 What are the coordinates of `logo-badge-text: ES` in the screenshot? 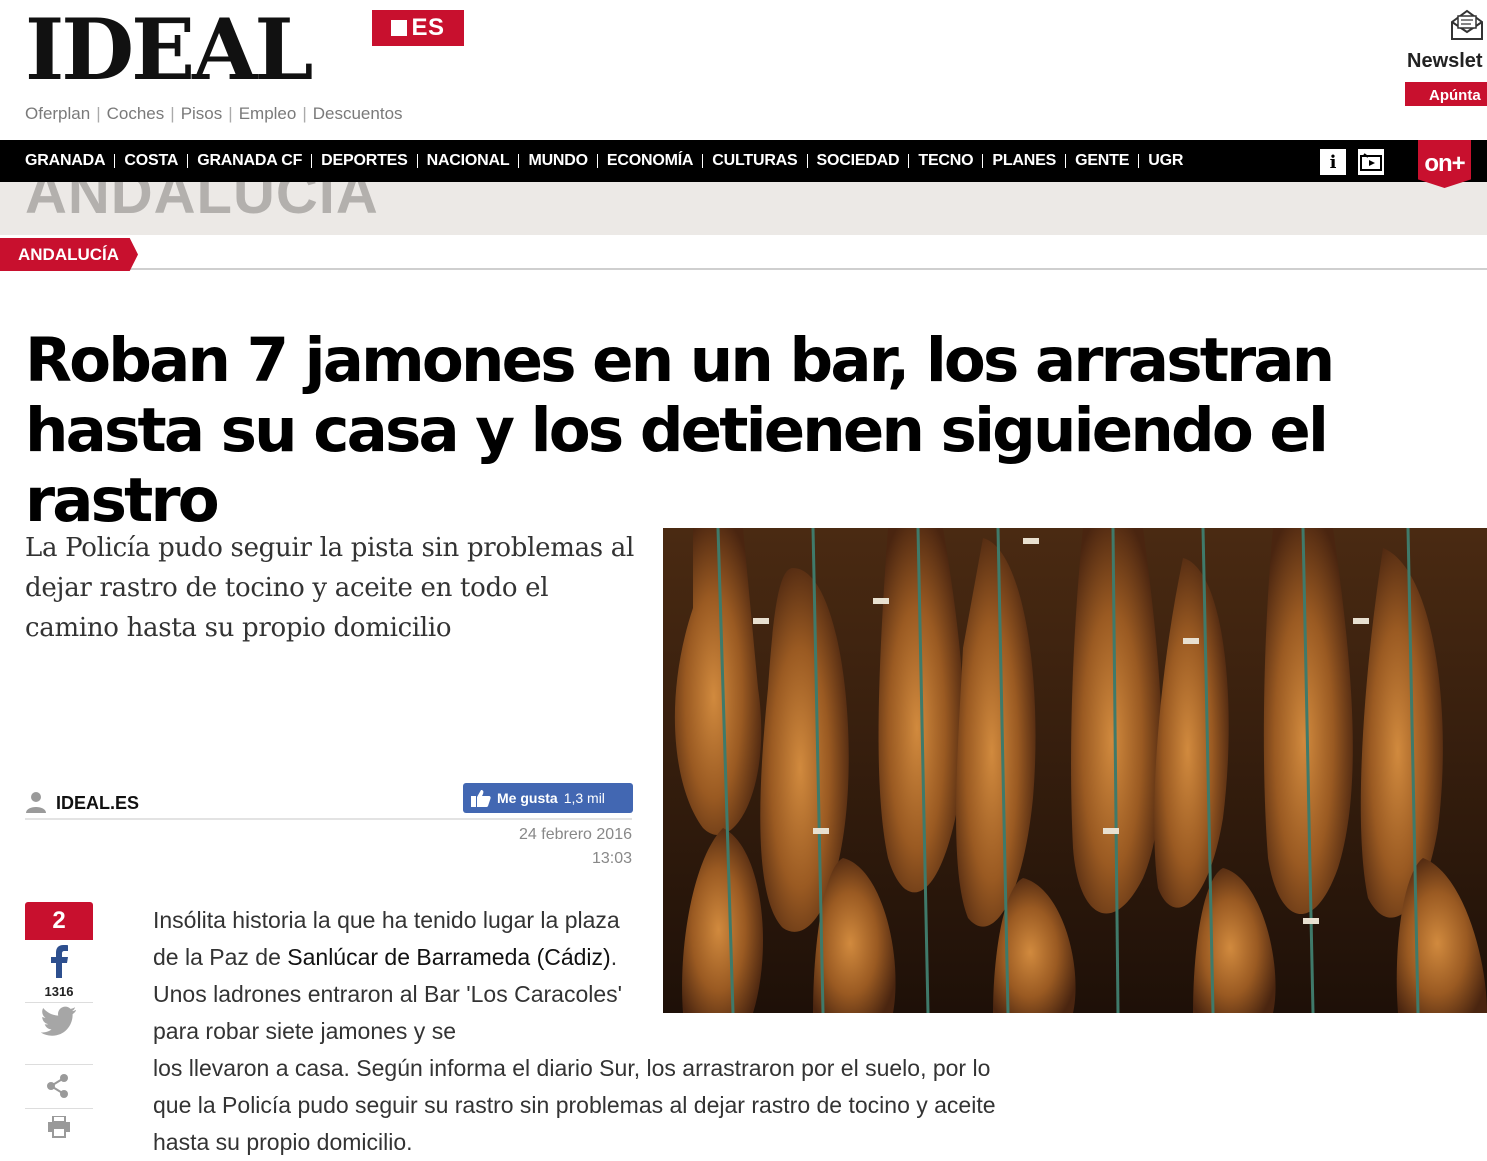 It's located at (428, 27).